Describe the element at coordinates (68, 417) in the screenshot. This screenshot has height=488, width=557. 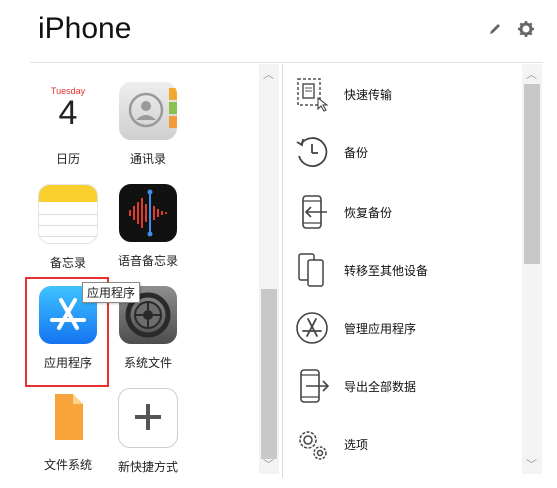
I see `file-icon` at that location.